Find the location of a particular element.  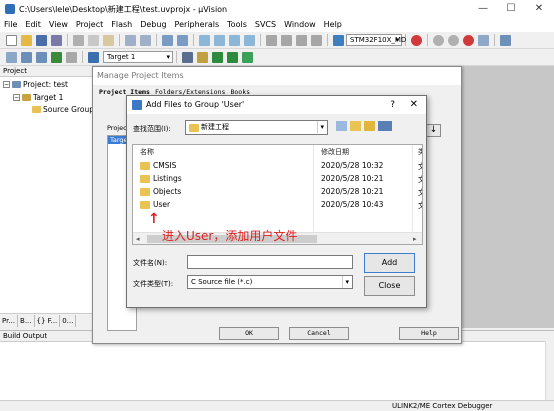

close-icon: ✕ is located at coordinates (414, 105).